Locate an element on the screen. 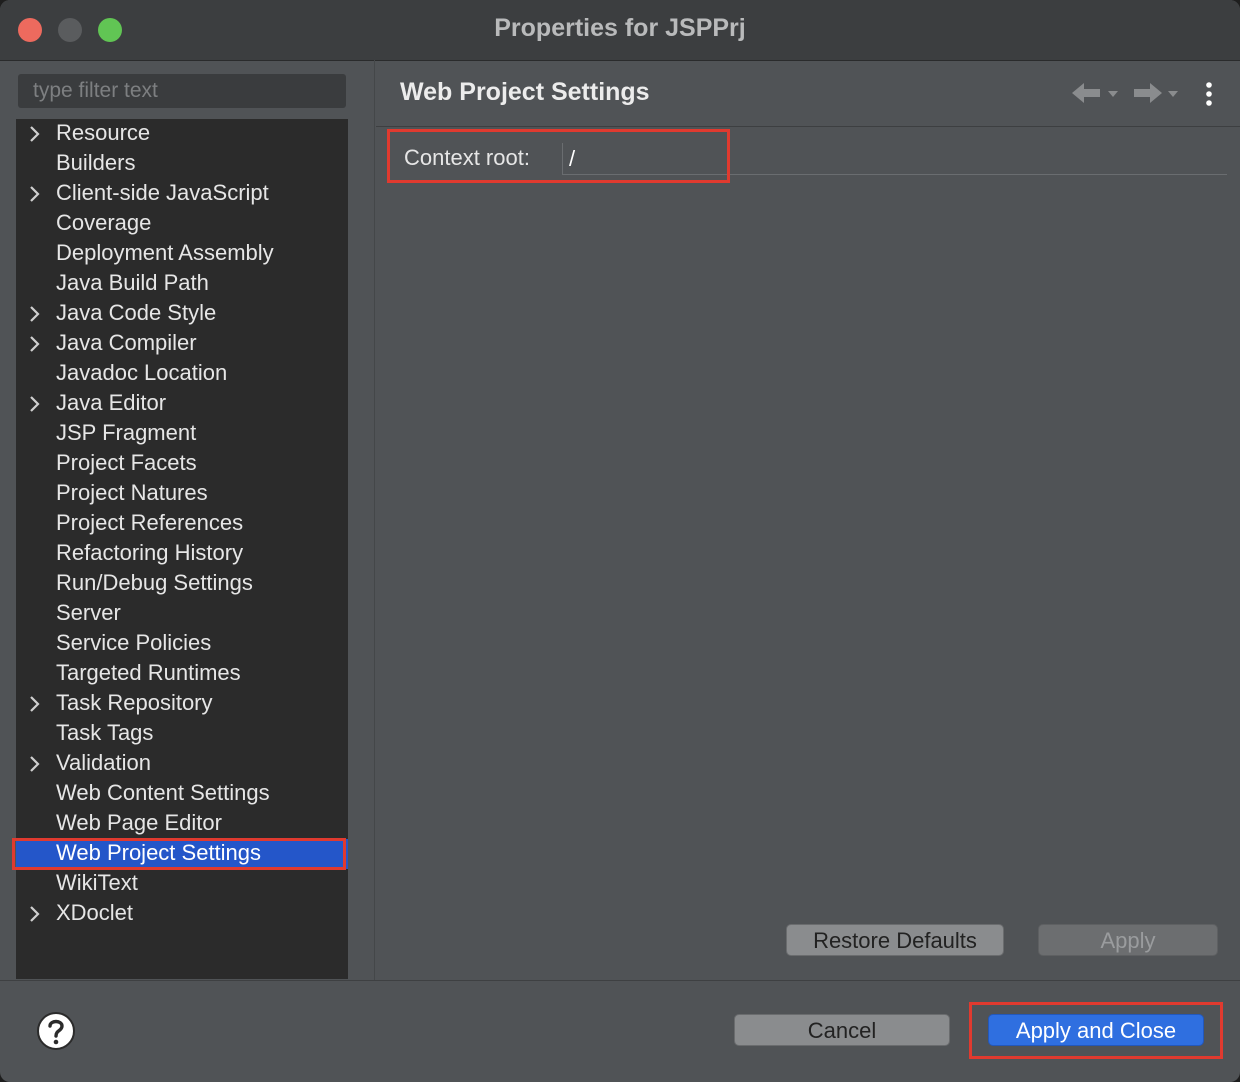  tree-item: Project Natures is located at coordinates (182, 494).